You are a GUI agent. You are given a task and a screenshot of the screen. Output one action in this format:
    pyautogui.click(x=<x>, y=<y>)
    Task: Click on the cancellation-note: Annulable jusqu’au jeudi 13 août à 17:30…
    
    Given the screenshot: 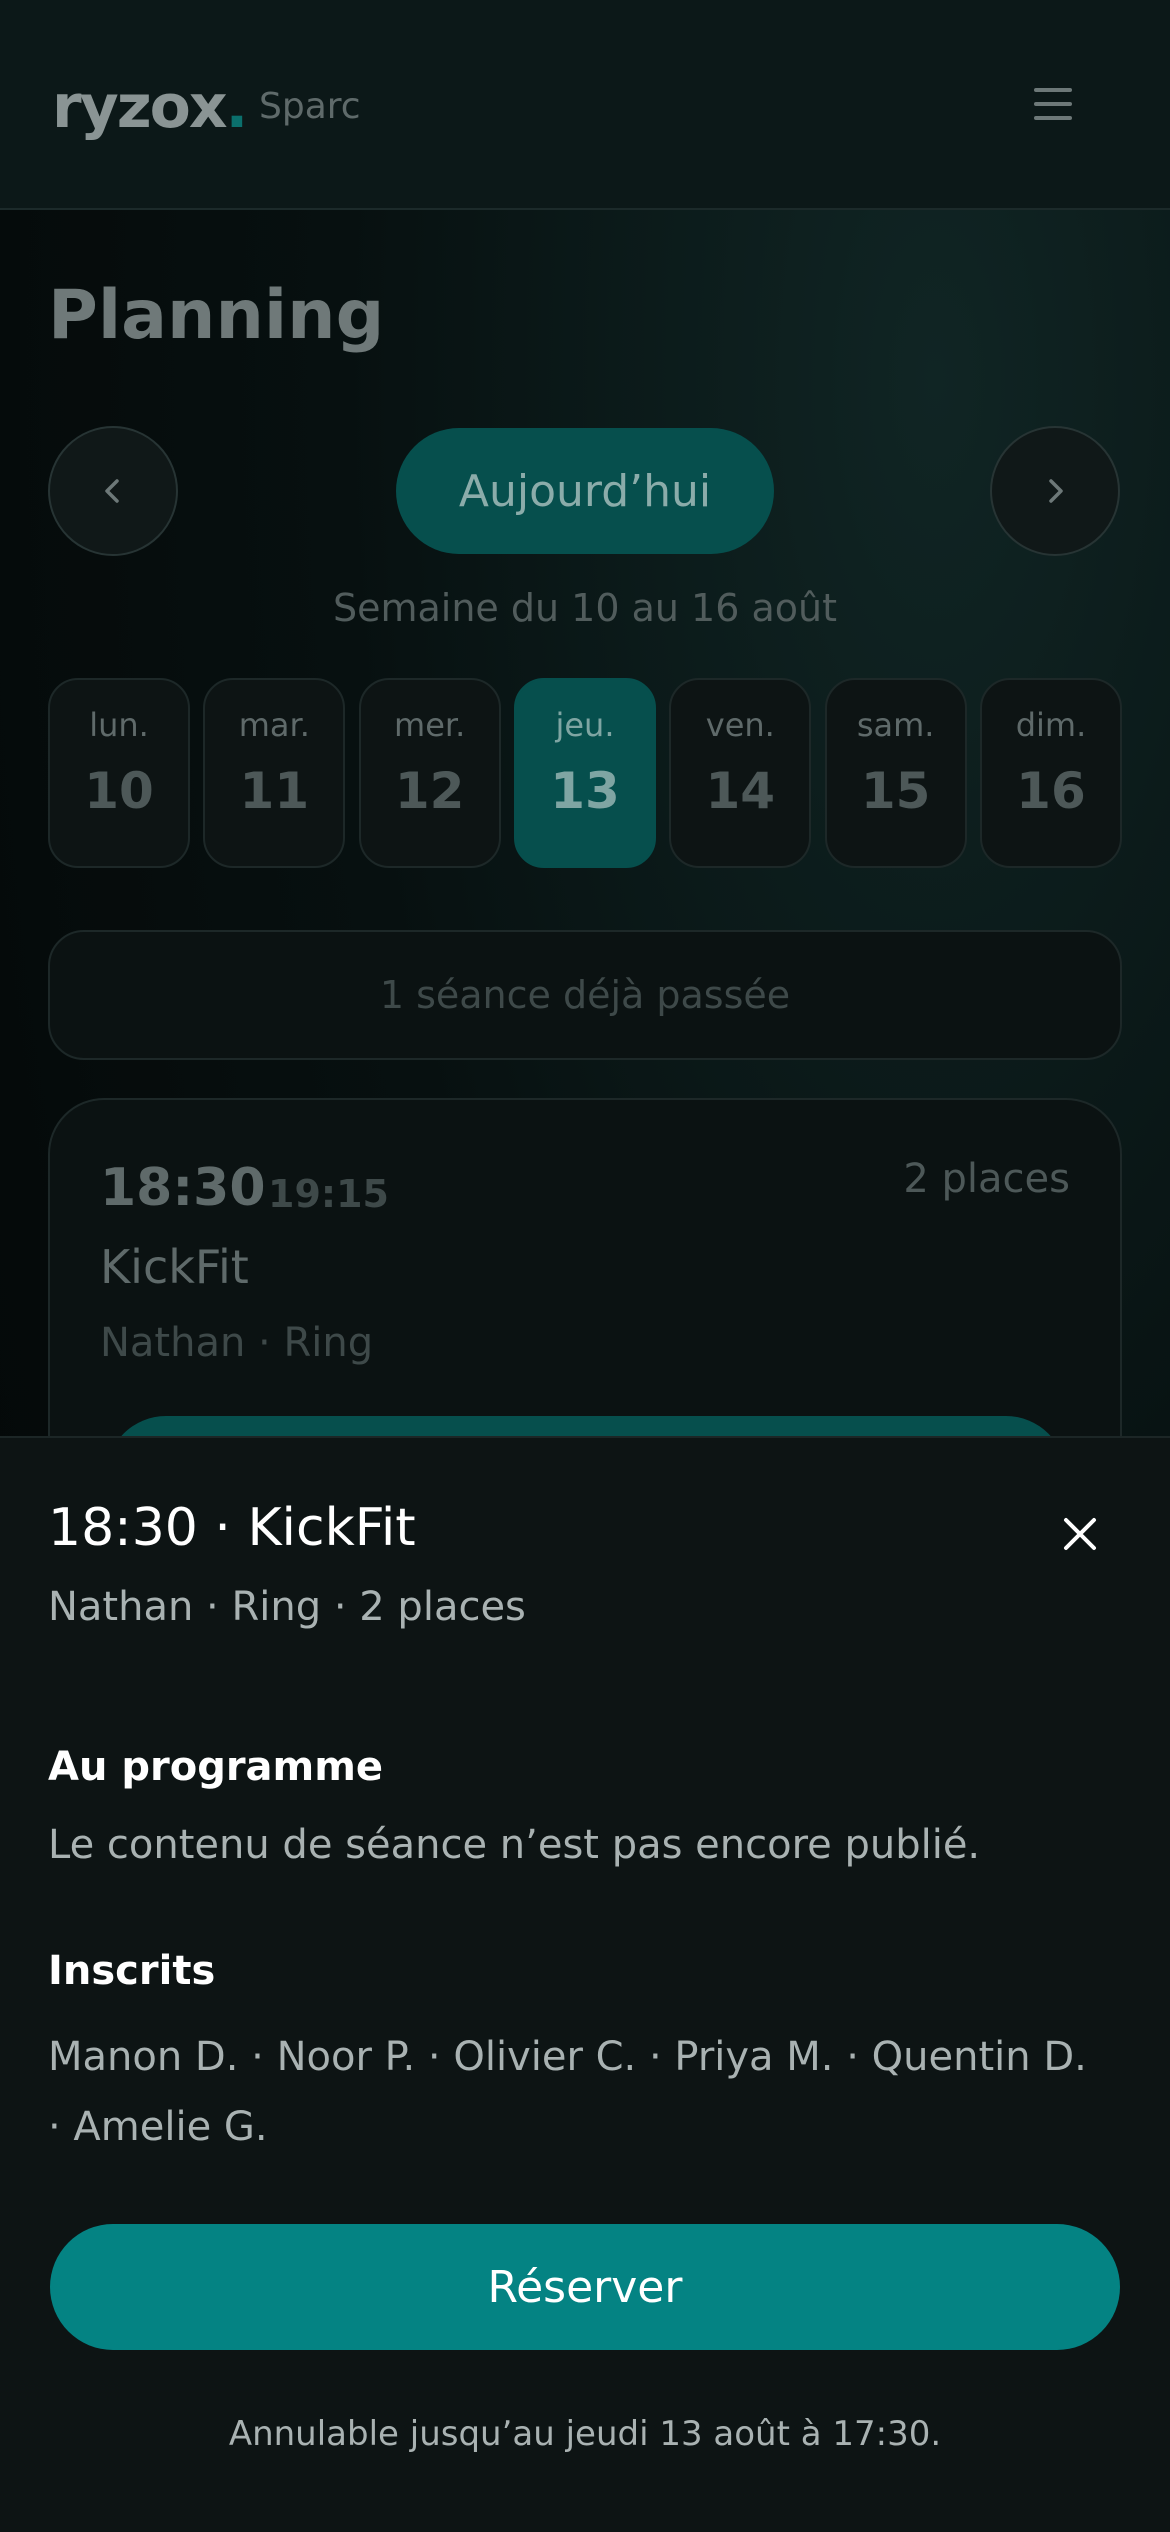 What is the action you would take?
    pyautogui.click(x=585, y=2434)
    